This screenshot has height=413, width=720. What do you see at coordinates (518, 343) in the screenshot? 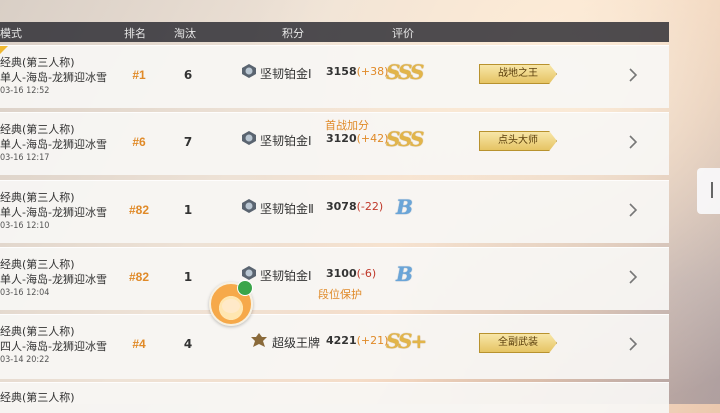
I see `achievement-badge: 全副武装` at bounding box center [518, 343].